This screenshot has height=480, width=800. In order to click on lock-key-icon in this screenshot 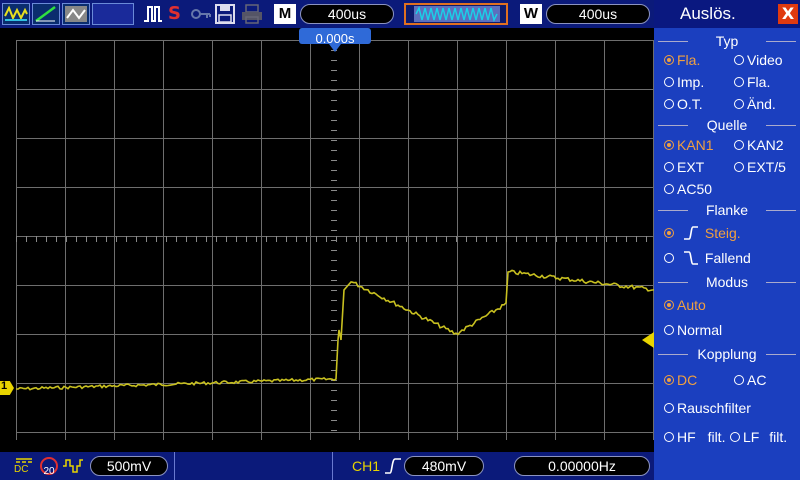, I will do `click(201, 14)`.